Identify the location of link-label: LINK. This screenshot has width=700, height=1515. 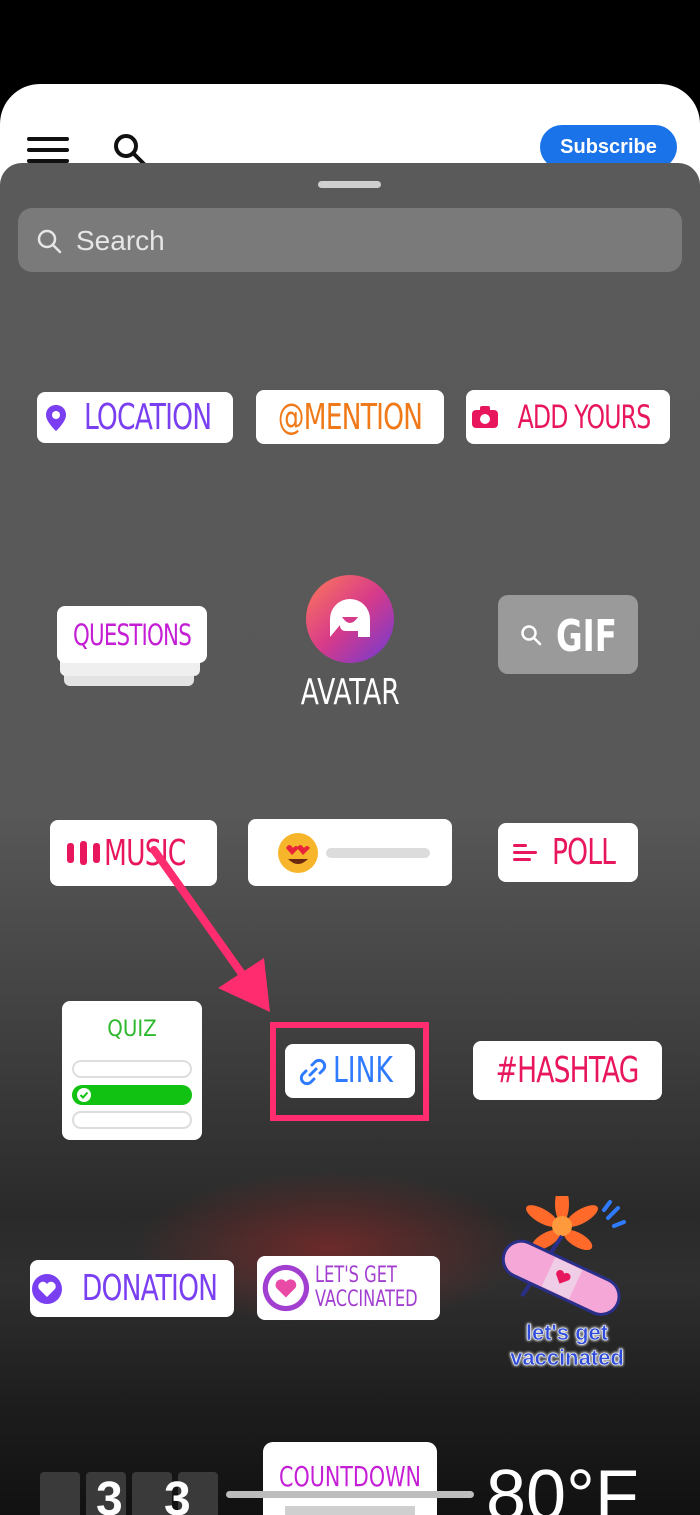
(363, 1070).